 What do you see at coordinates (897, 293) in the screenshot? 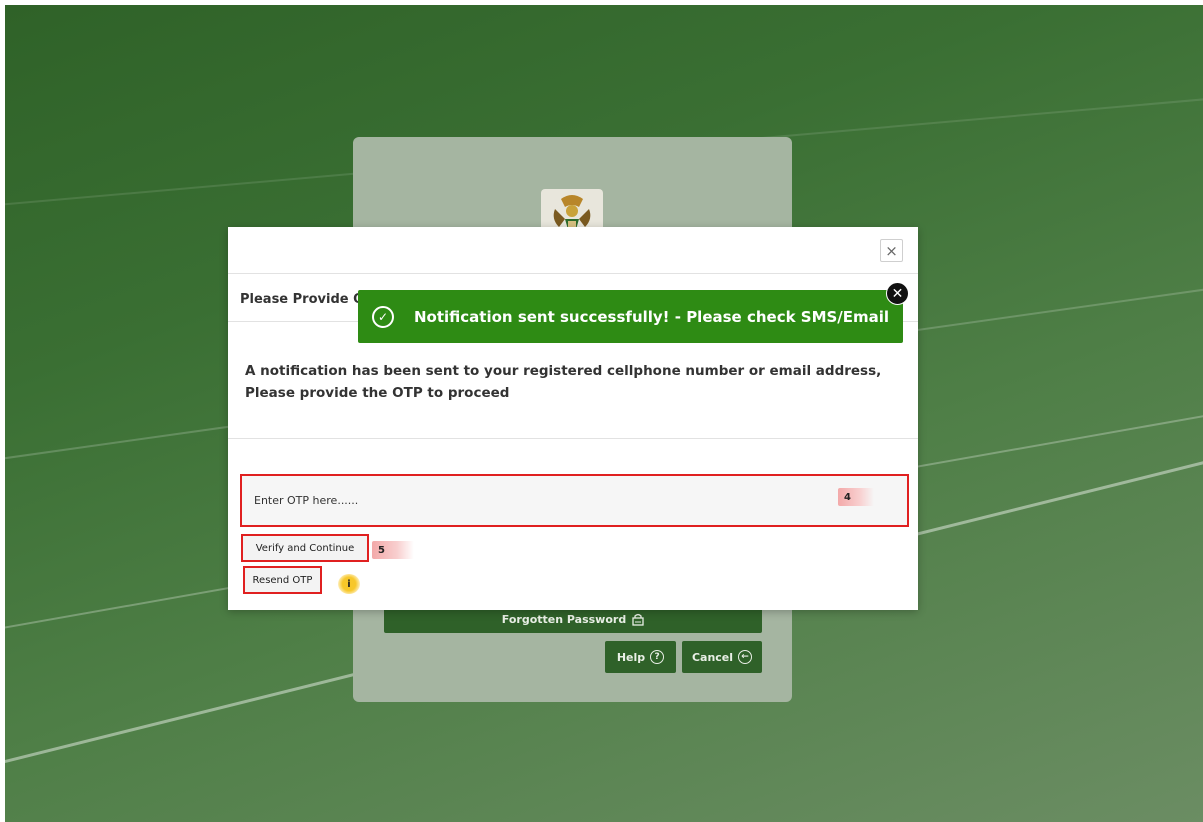
I see `toast-close-icon: ✕` at bounding box center [897, 293].